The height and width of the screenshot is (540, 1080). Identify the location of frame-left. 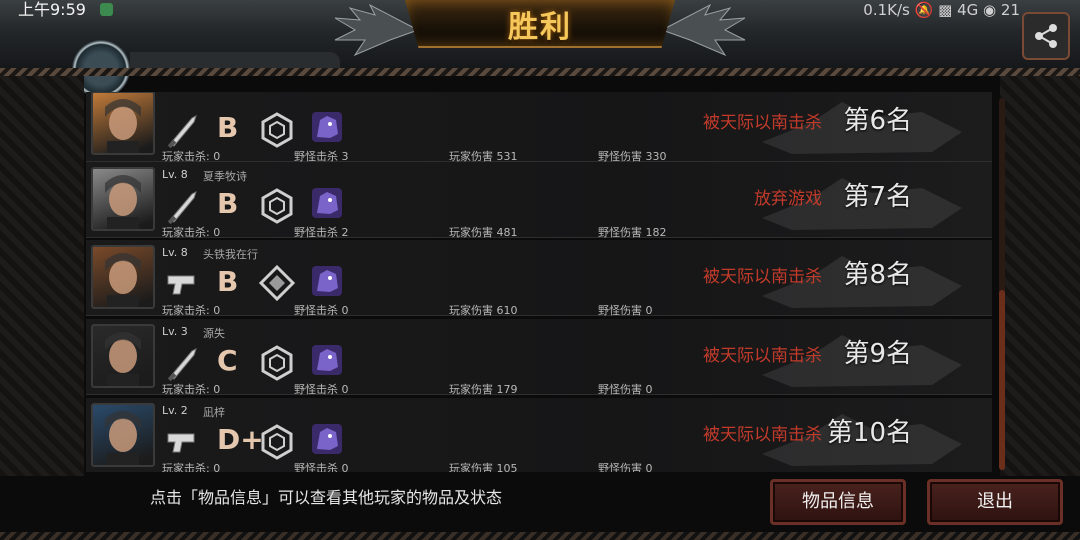
(42, 276).